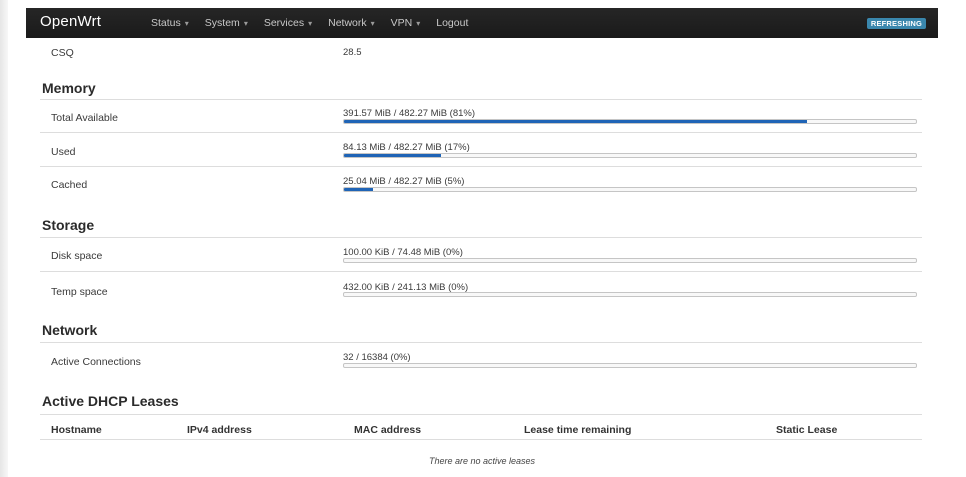 The width and height of the screenshot is (966, 477). What do you see at coordinates (806, 430) in the screenshot?
I see `column-header-static-lease: Static Lease` at bounding box center [806, 430].